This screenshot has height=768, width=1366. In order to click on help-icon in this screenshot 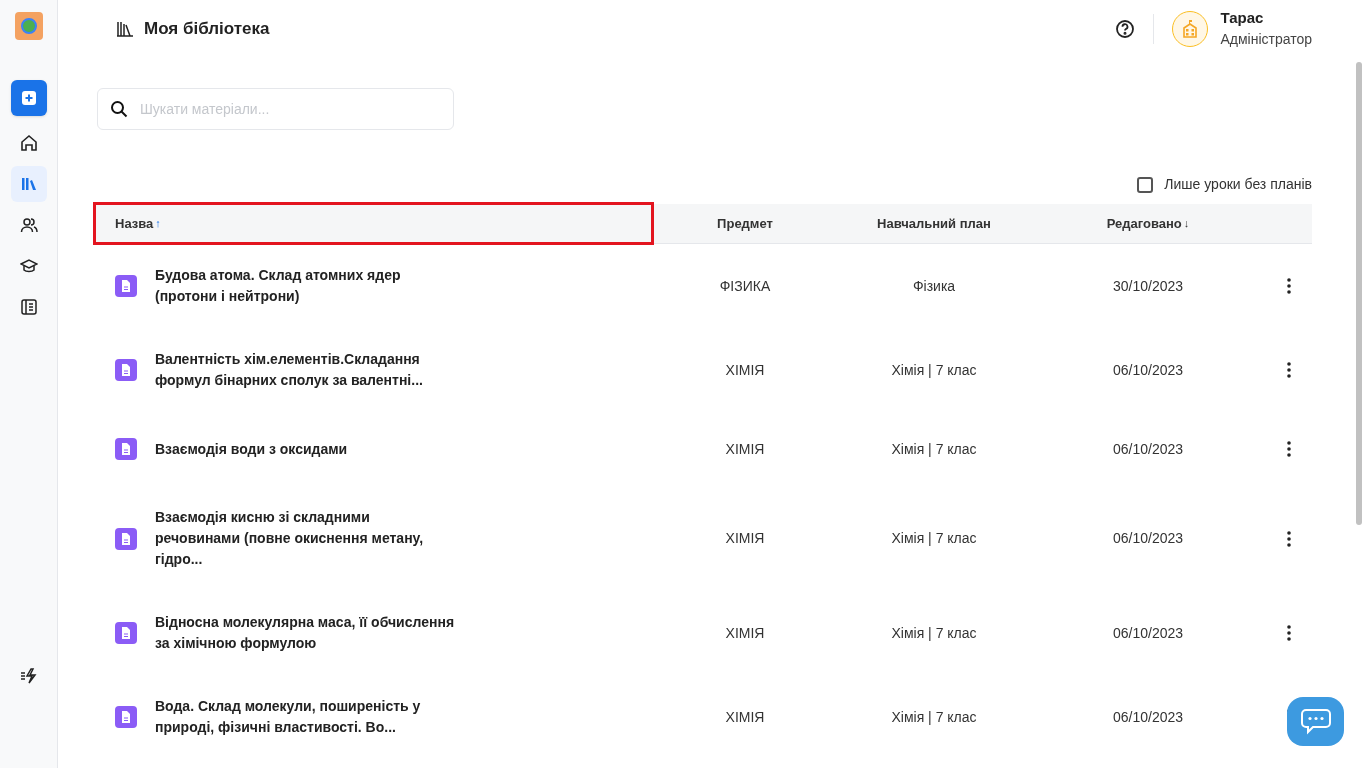, I will do `click(1125, 29)`.